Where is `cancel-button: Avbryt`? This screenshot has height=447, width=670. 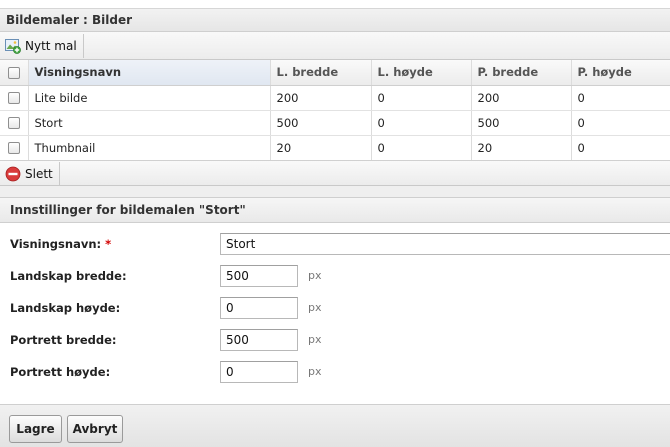 cancel-button: Avbryt is located at coordinates (95, 429).